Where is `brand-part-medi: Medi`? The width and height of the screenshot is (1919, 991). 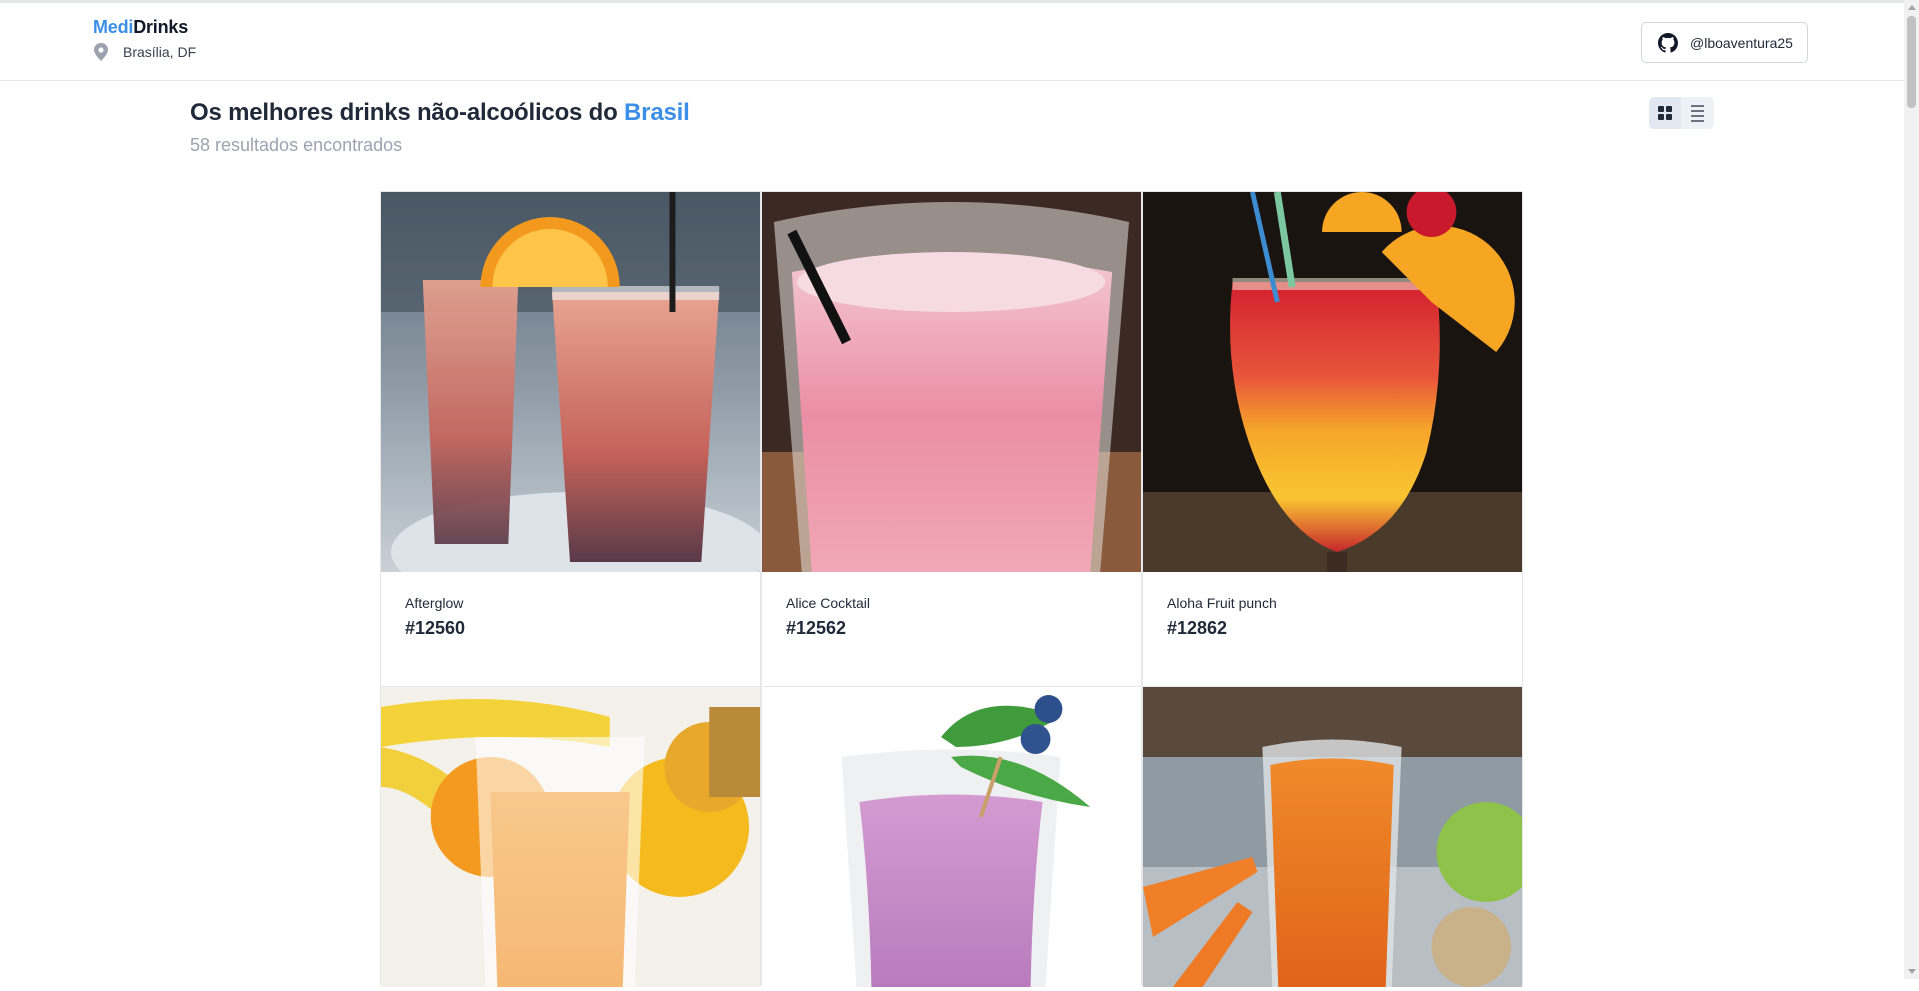 brand-part-medi: Medi is located at coordinates (113, 27).